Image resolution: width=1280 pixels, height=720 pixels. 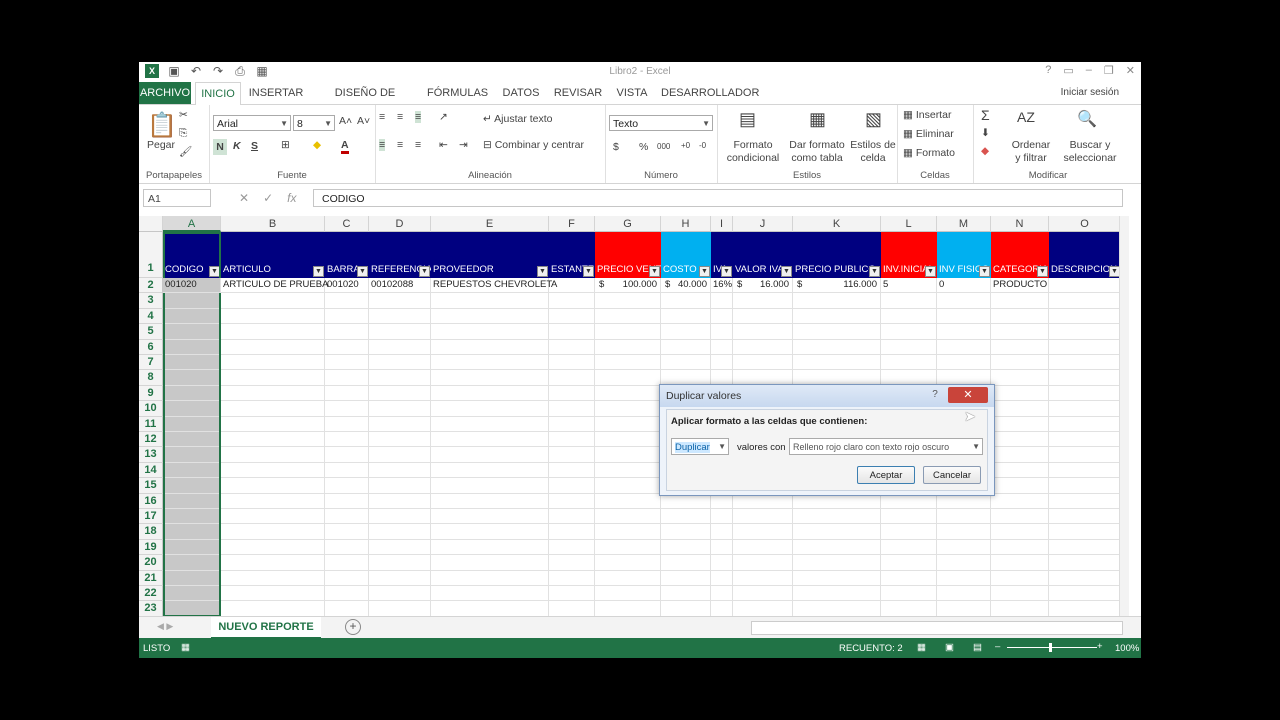 What do you see at coordinates (165, 93) in the screenshot?
I see `tab-archivo: ARCHIVO` at bounding box center [165, 93].